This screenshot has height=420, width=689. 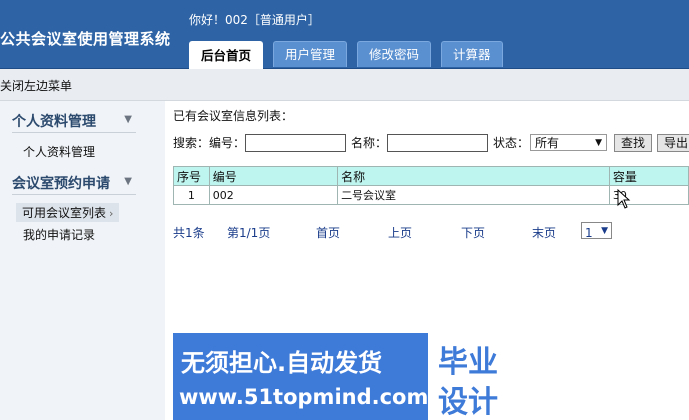 What do you see at coordinates (54, 122) in the screenshot?
I see `sidebar-group-label: 个人资料管理` at bounding box center [54, 122].